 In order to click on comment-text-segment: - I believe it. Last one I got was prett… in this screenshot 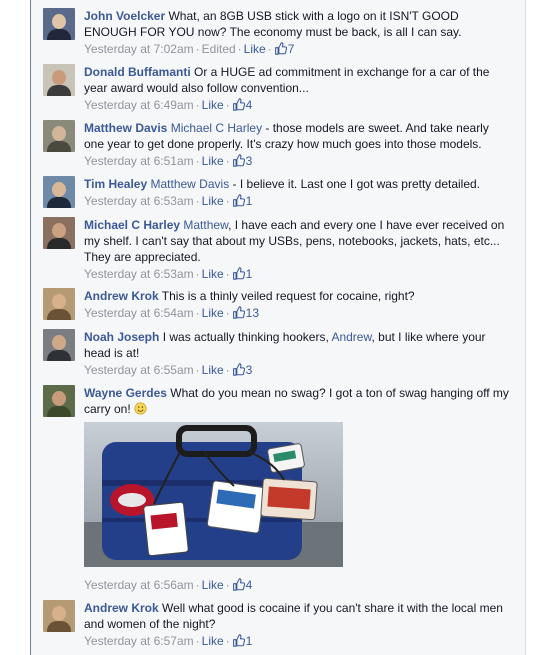, I will do `click(355, 184)`.